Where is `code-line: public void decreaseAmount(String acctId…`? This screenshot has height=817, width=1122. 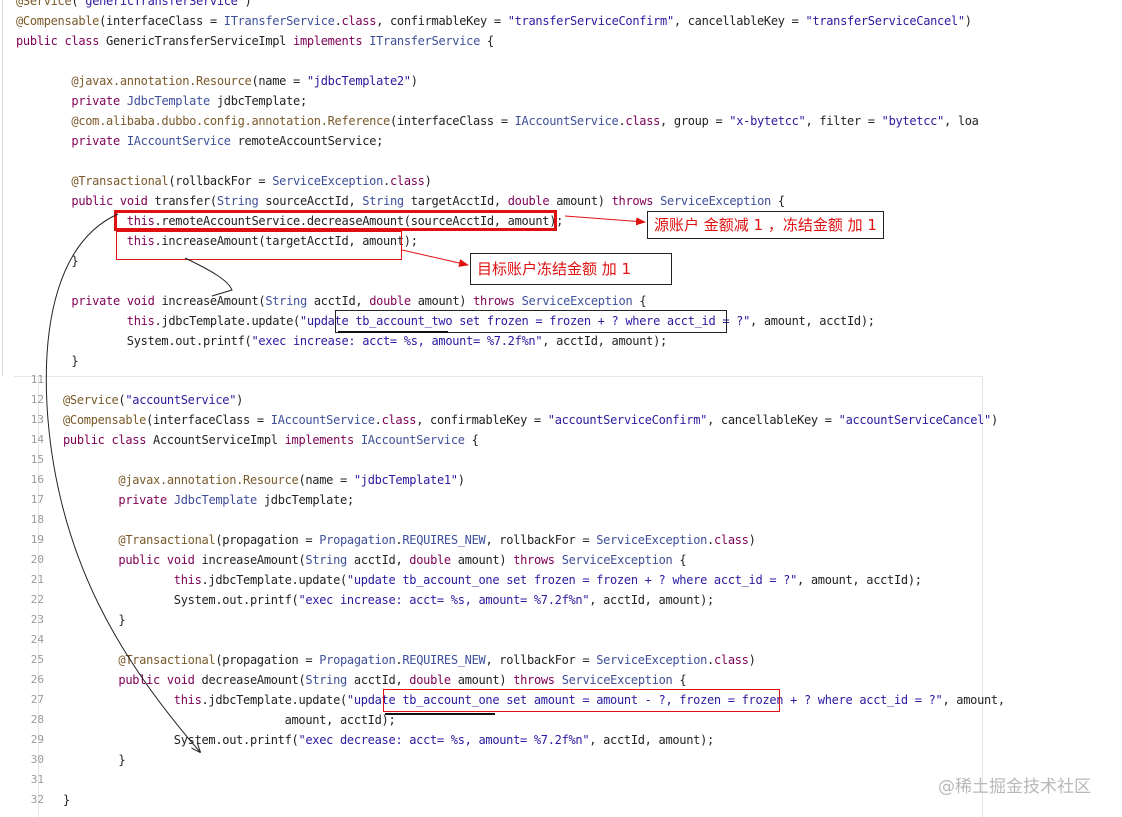 code-line: public void decreaseAmount(String acctId… is located at coordinates (402, 680).